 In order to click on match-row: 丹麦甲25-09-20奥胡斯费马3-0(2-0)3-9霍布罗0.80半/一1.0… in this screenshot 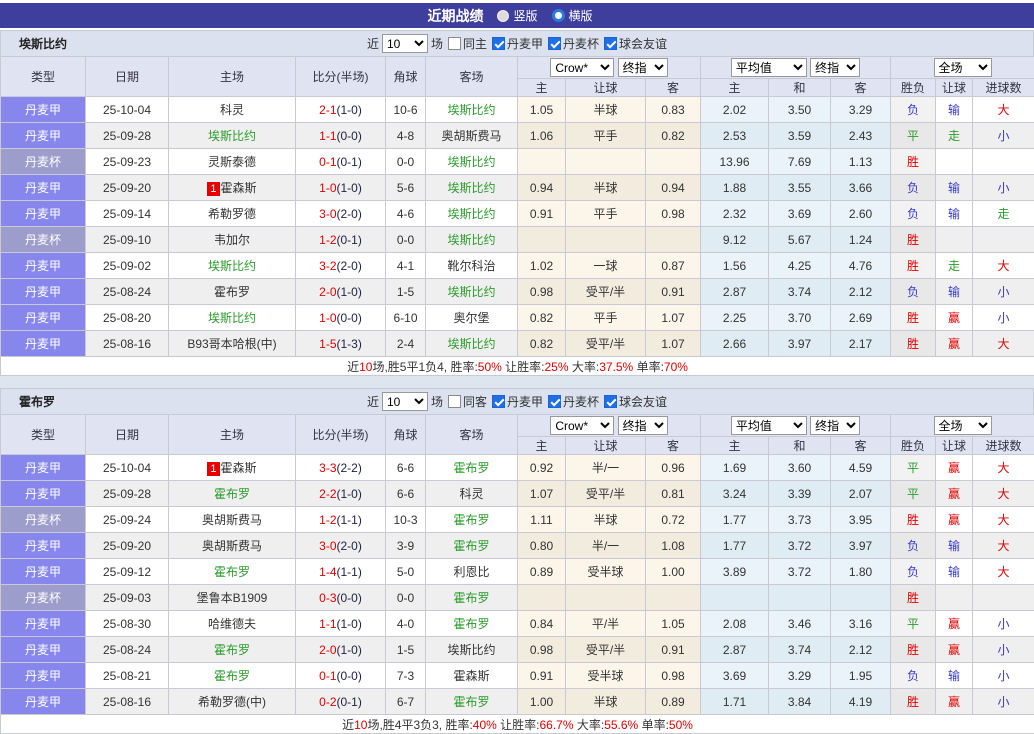, I will do `click(517, 546)`.